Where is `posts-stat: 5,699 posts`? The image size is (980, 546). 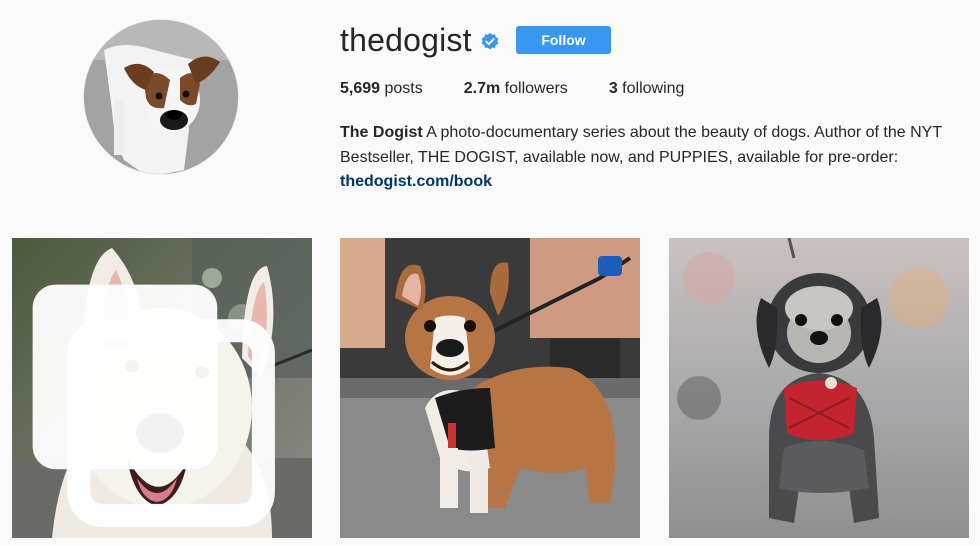 posts-stat: 5,699 posts is located at coordinates (381, 89).